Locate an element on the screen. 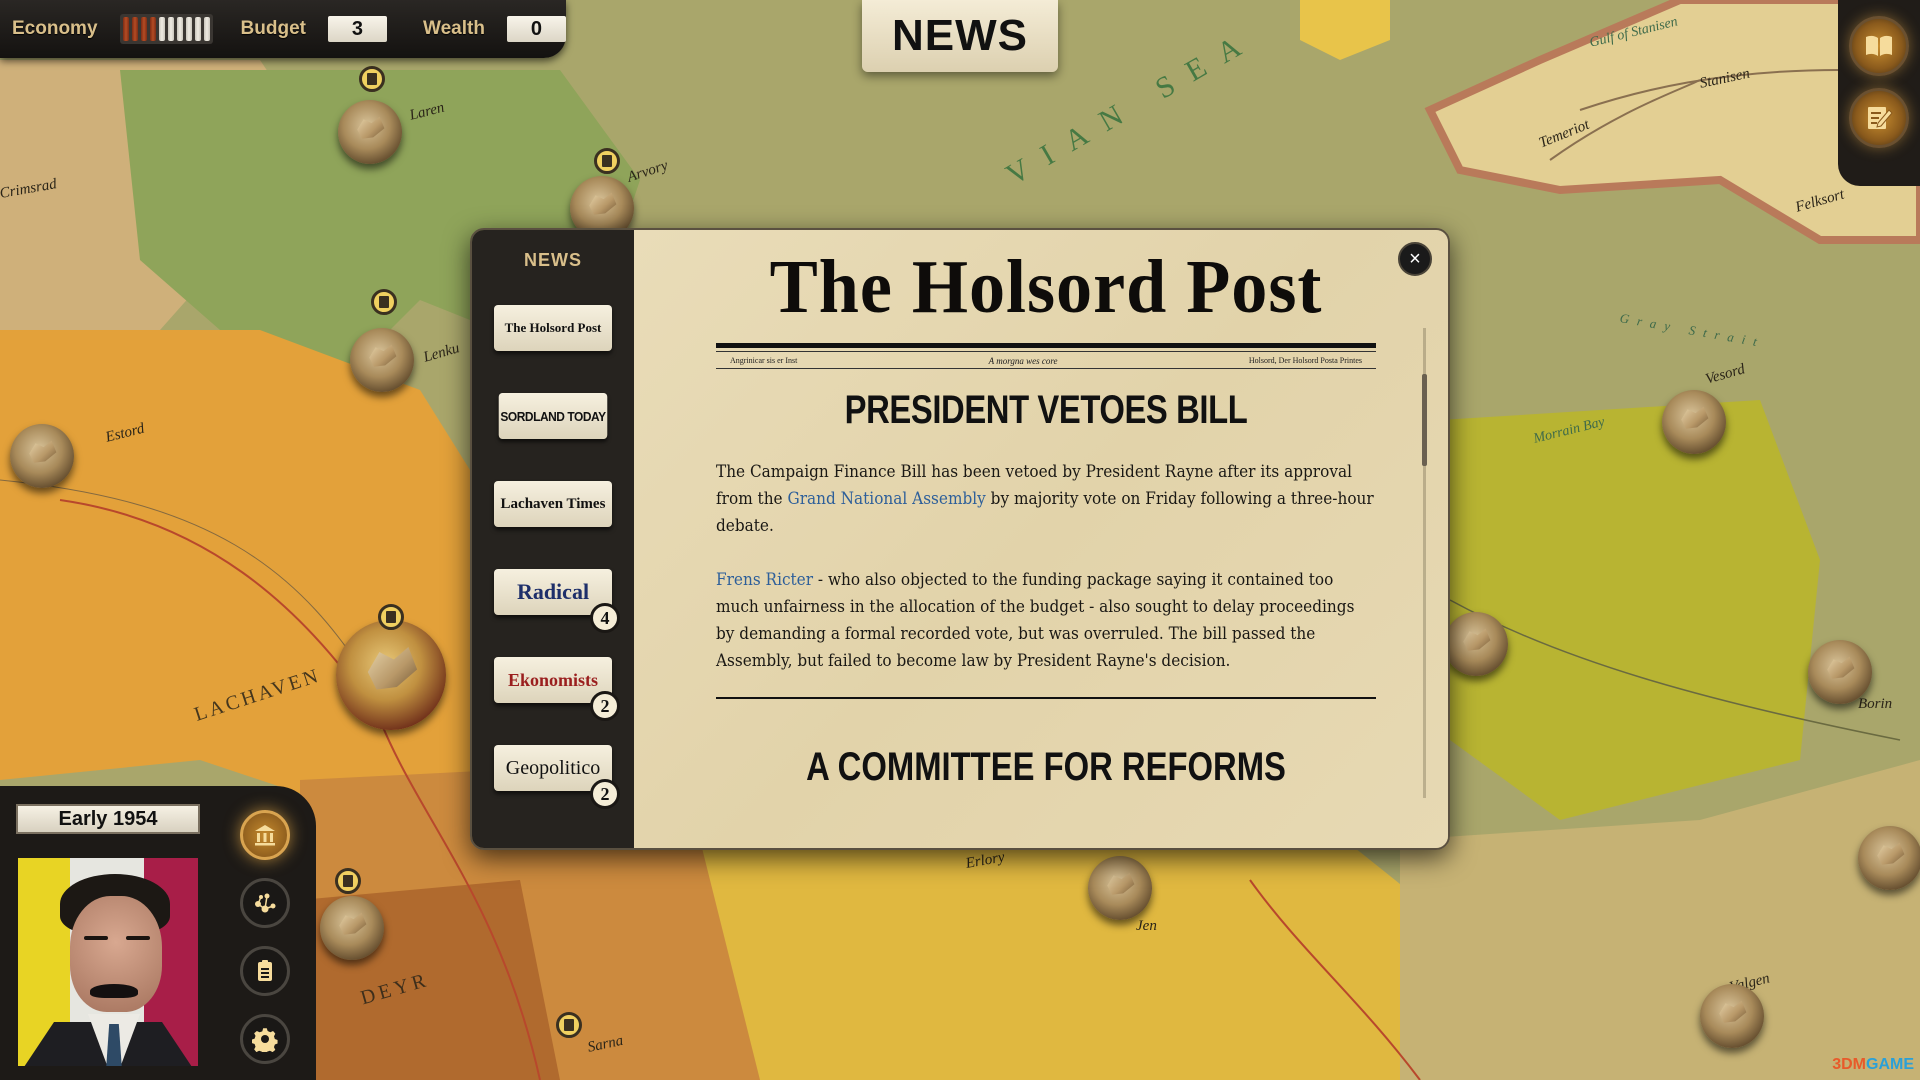  article-headline: PRESIDENT VETOES BILL is located at coordinates (1046, 410).